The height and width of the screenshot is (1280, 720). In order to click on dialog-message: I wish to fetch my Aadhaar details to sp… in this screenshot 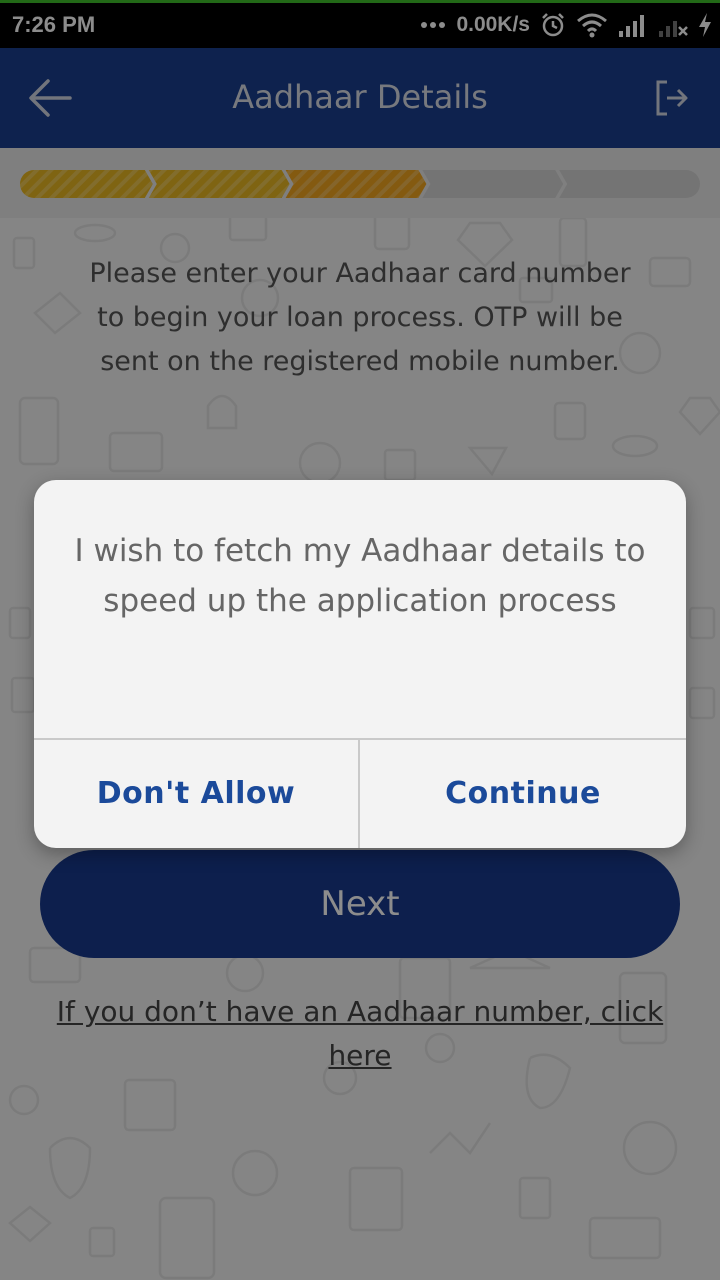, I will do `click(360, 576)`.